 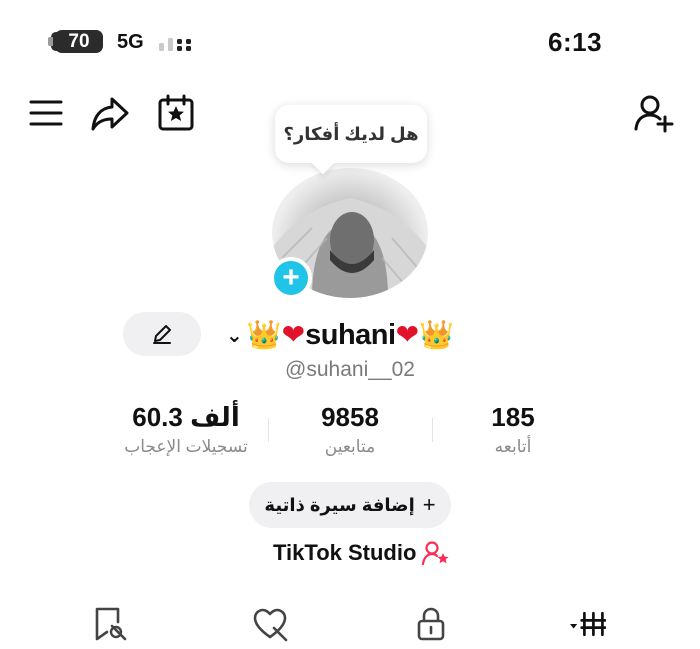 I want to click on add-bio-label: إضافة سيرة ذاتية, so click(x=339, y=504).